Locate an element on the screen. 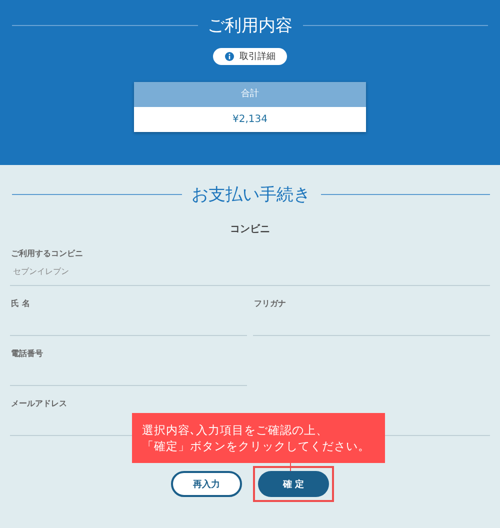 The height and width of the screenshot is (528, 500). input-field: ご利用するコンビニ セブンイレブン is located at coordinates (250, 267).